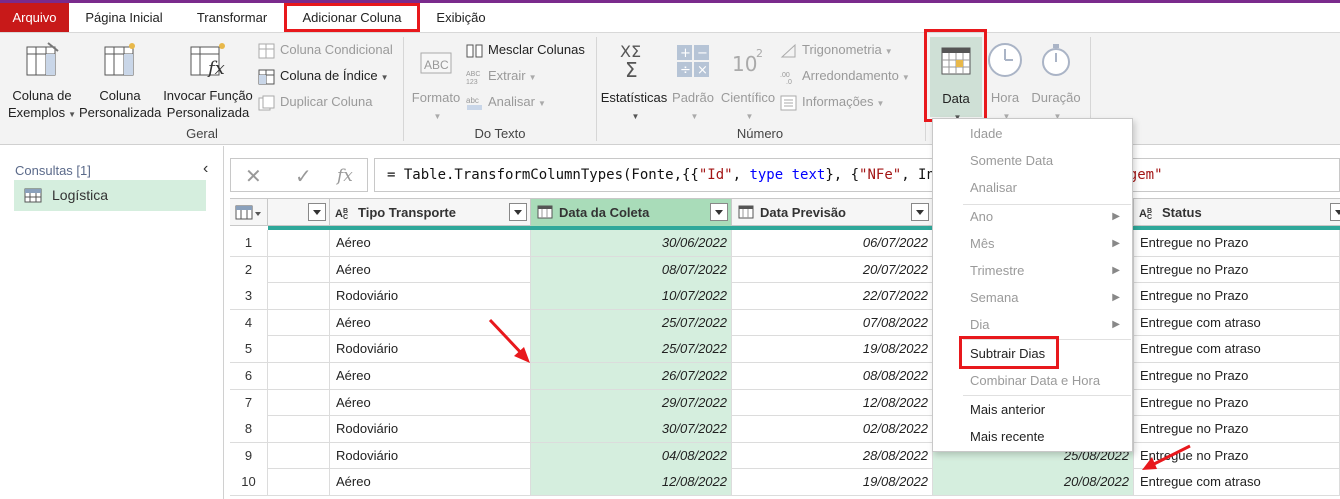  Describe the element at coordinates (832, 243) in the screenshot. I see `cell-data-previsao: 06/07/2022` at that location.